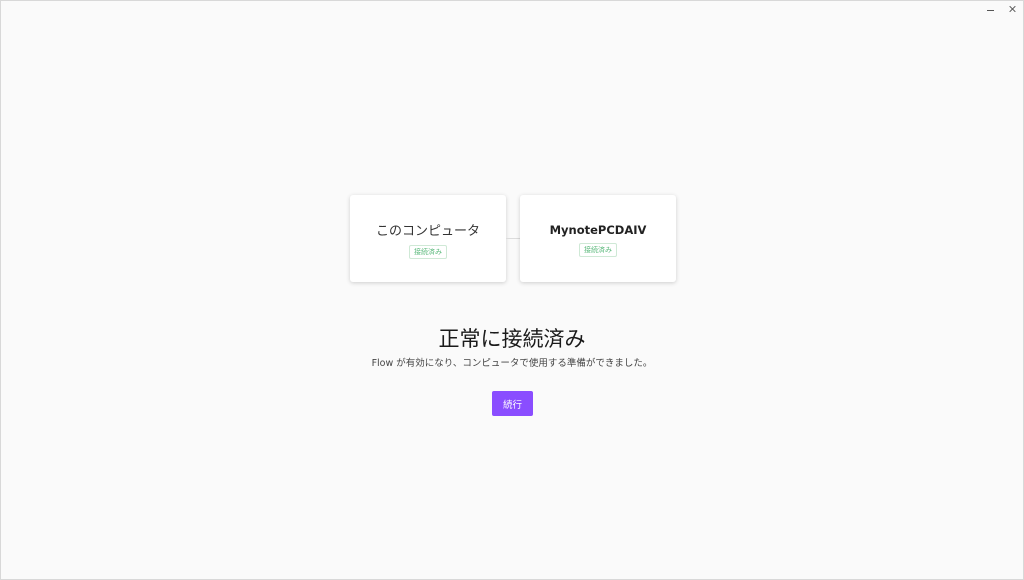  I want to click on device-name: このコンピュータ, so click(427, 231).